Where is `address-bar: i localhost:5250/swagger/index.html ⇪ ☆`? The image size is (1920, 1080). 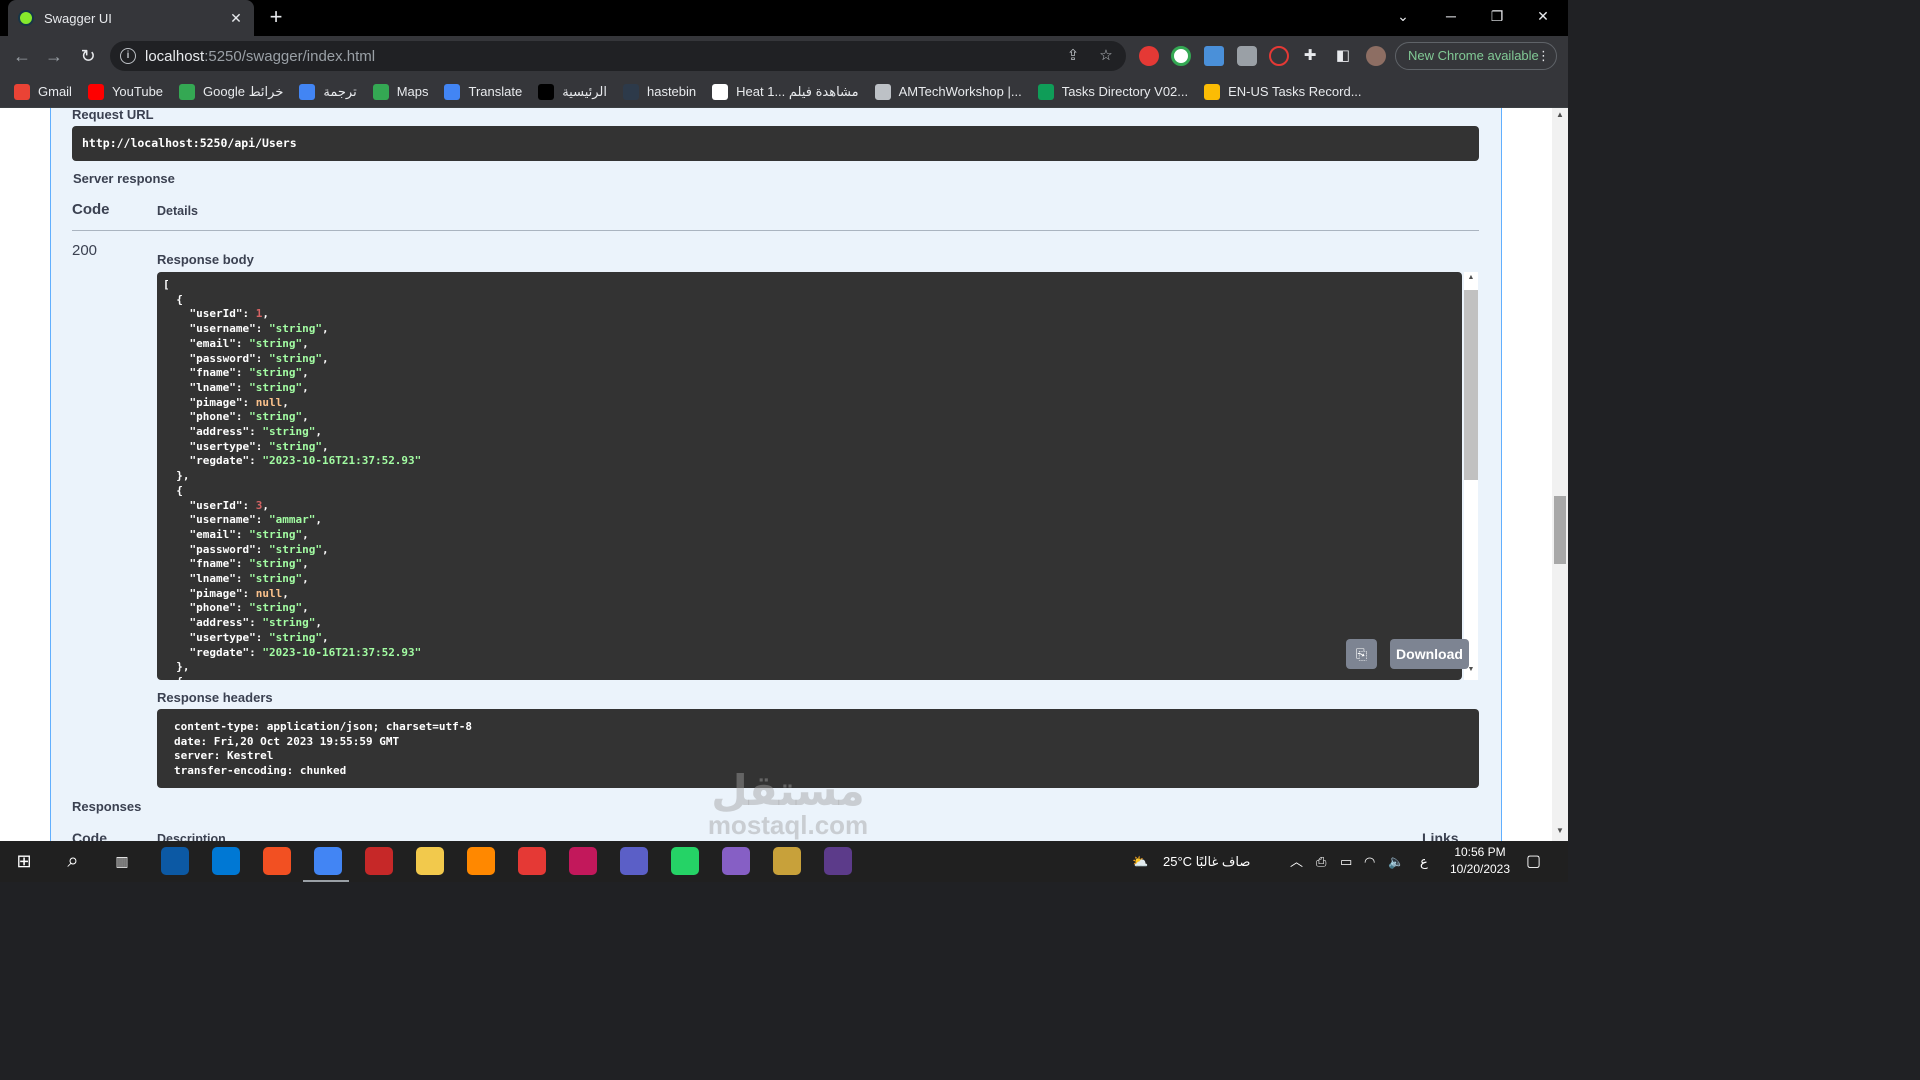 address-bar: i localhost:5250/swagger/index.html ⇪ ☆ is located at coordinates (618, 56).